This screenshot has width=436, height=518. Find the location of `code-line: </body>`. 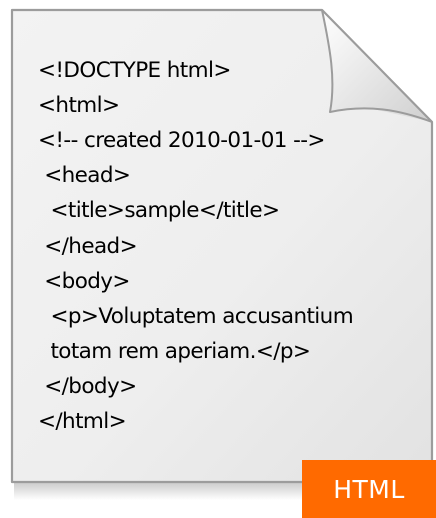

code-line: </body> is located at coordinates (87, 386).